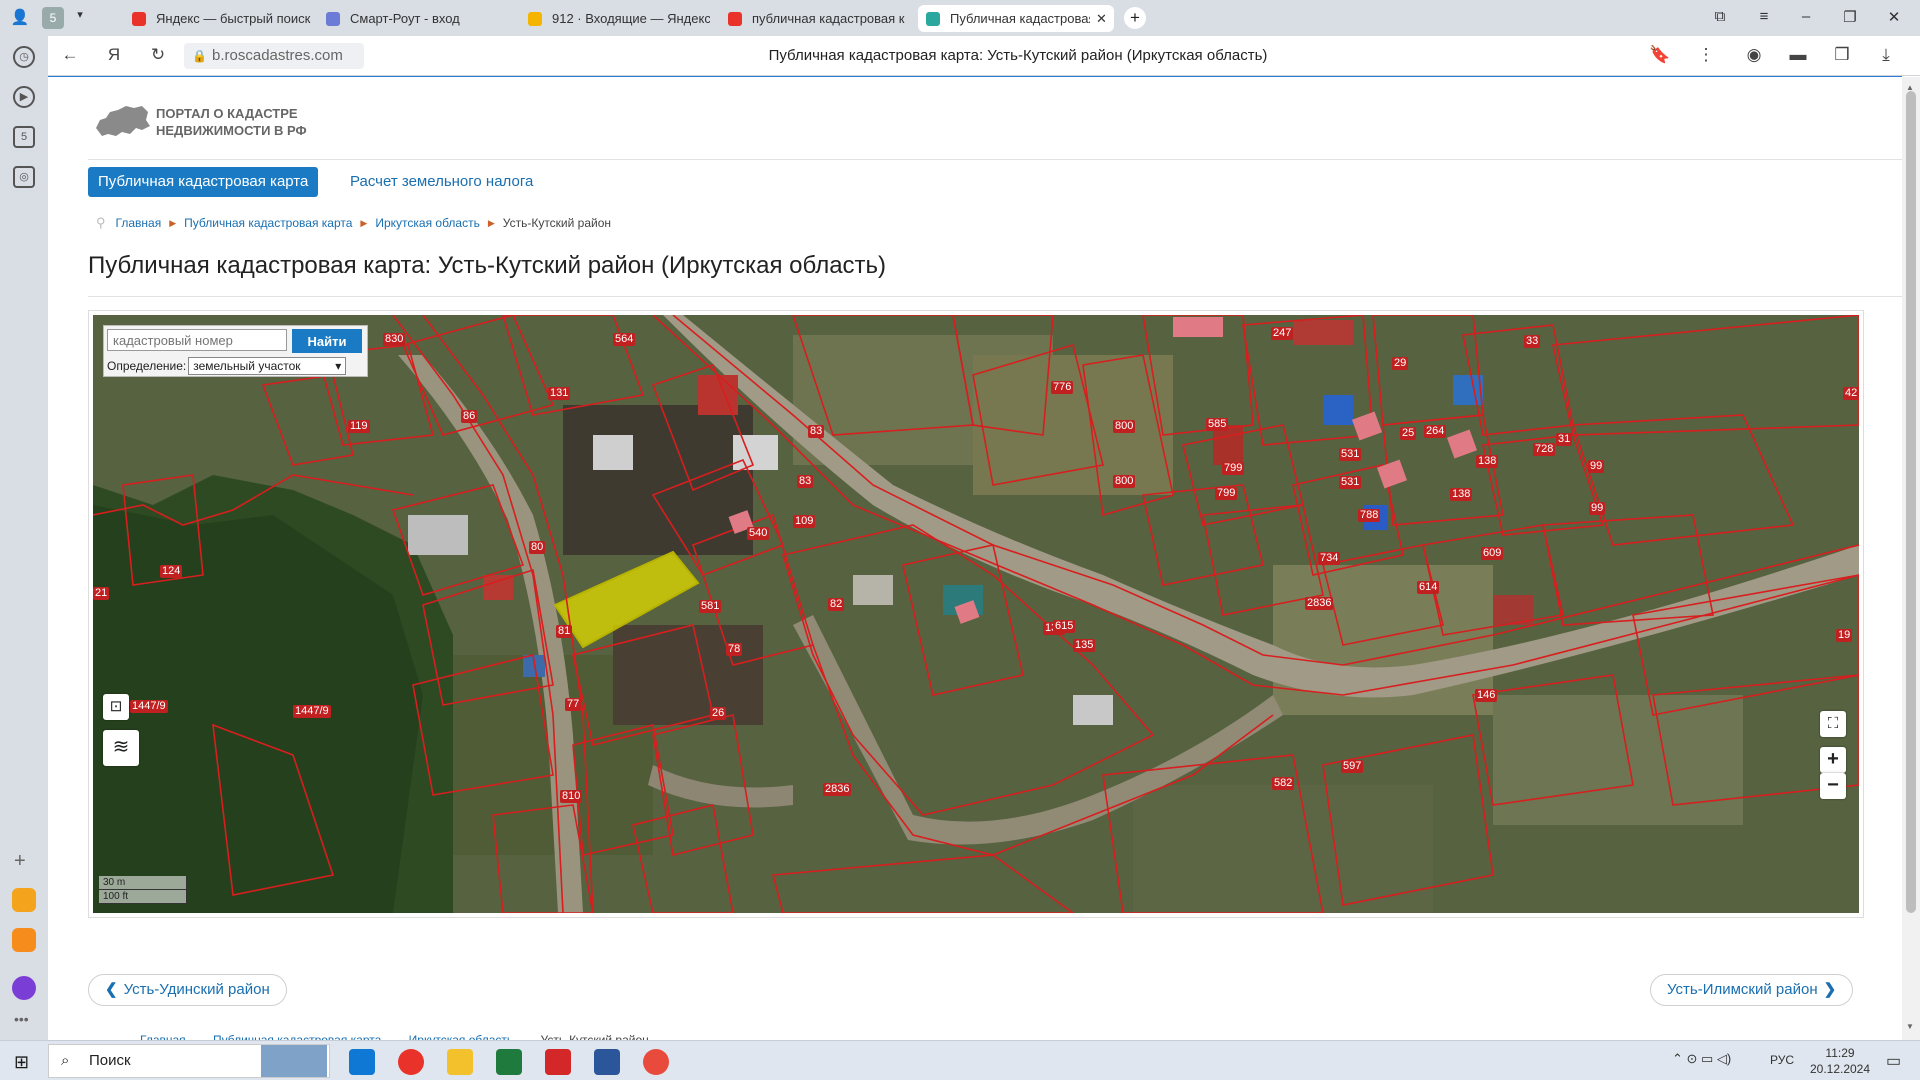 This screenshot has width=1920, height=1080. Describe the element at coordinates (1782, 1060) in the screenshot. I see `language-indicator: РУС` at that location.